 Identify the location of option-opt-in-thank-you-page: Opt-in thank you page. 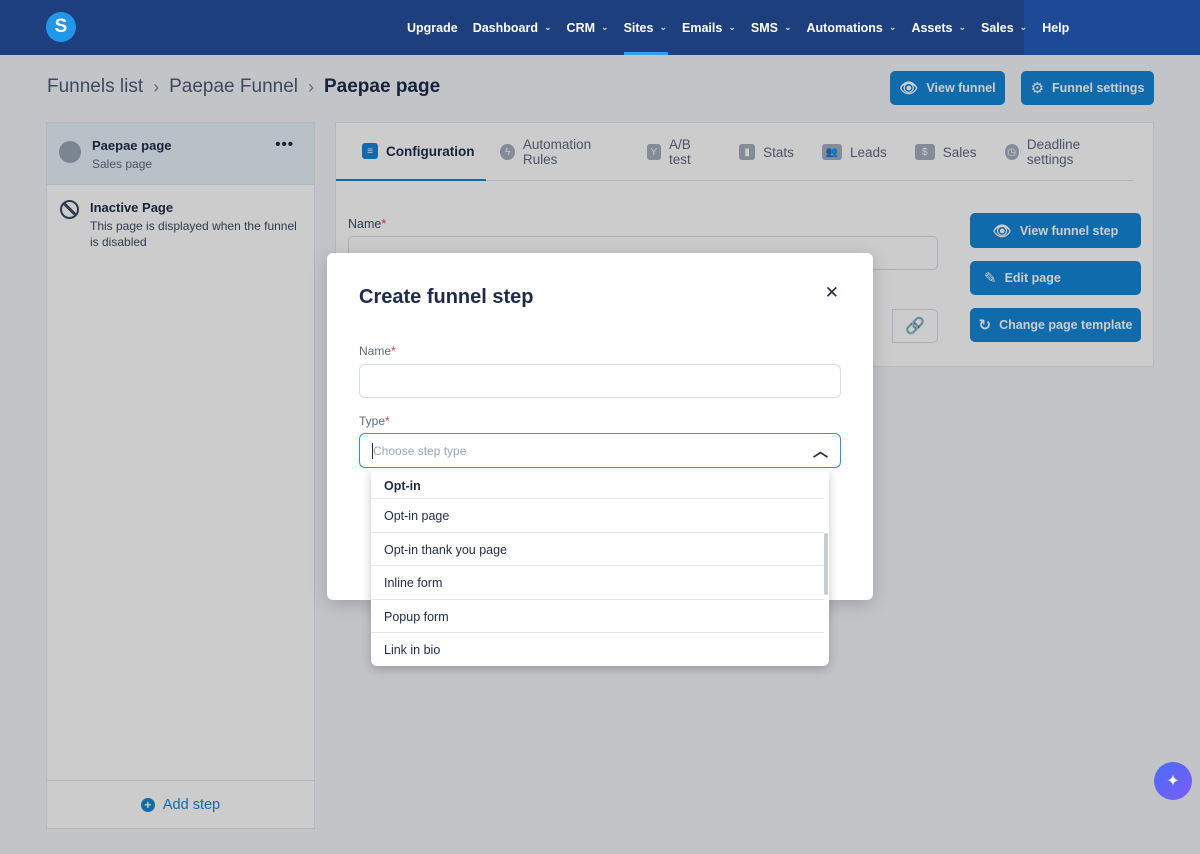
(597, 549).